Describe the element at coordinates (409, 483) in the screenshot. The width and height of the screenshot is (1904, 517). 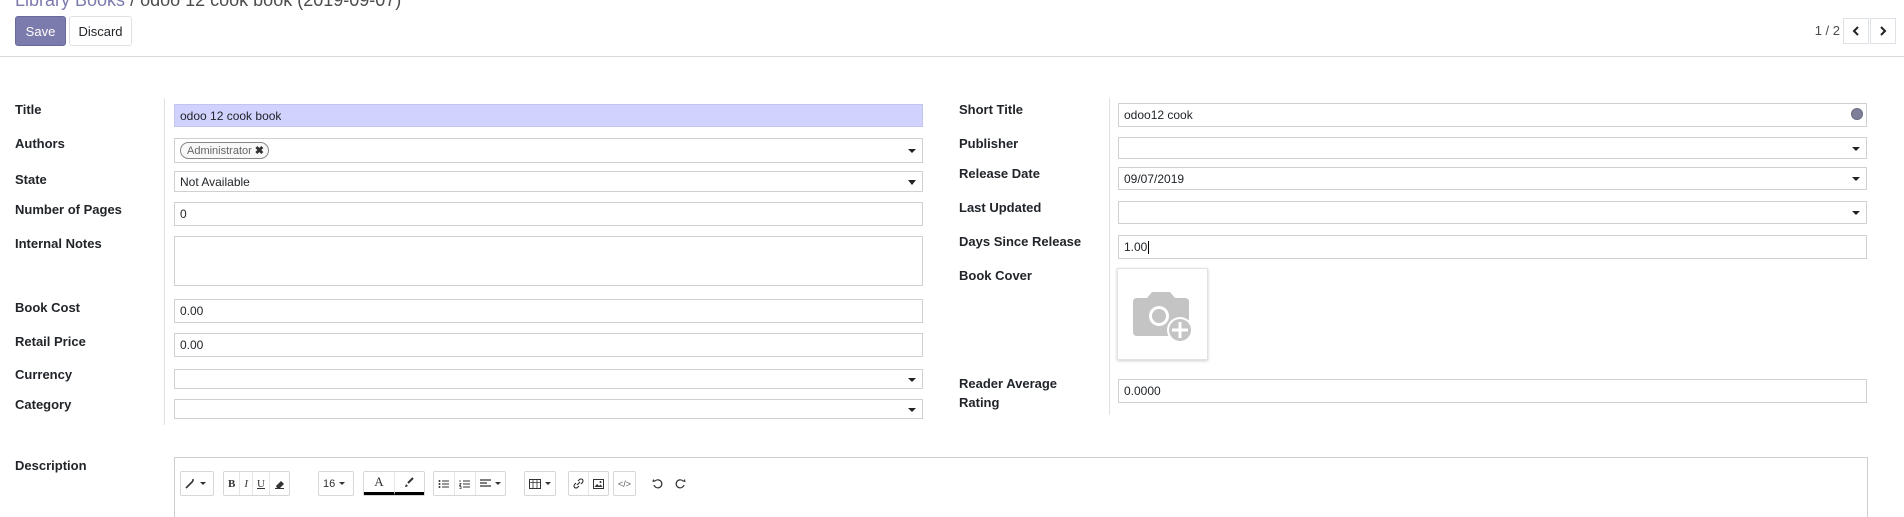
I see `brush-icon` at that location.